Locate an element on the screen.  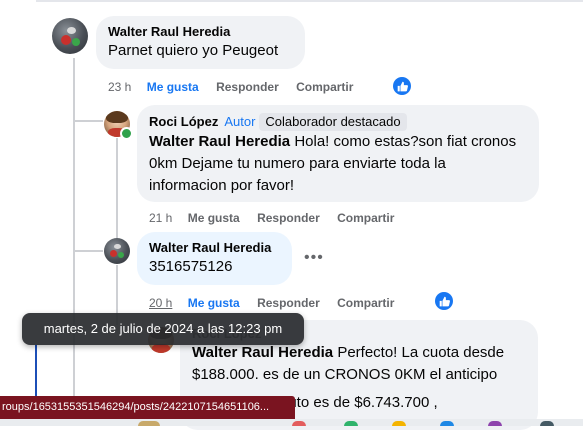
top-divider is located at coordinates (309, 1).